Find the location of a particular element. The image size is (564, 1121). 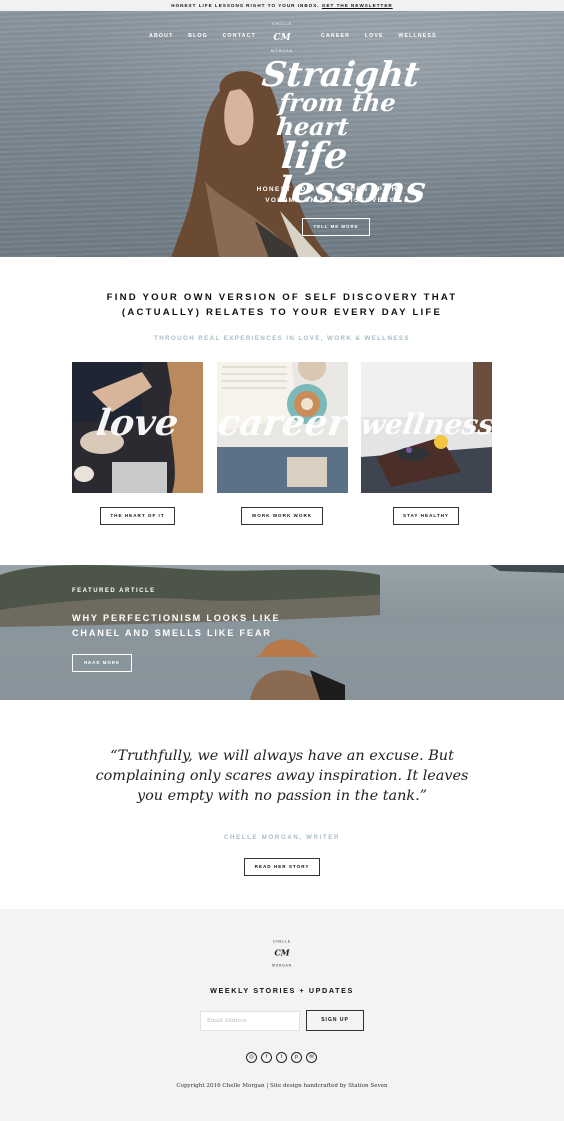

work-work-work-button: WORK WORK WORK is located at coordinates (282, 516).